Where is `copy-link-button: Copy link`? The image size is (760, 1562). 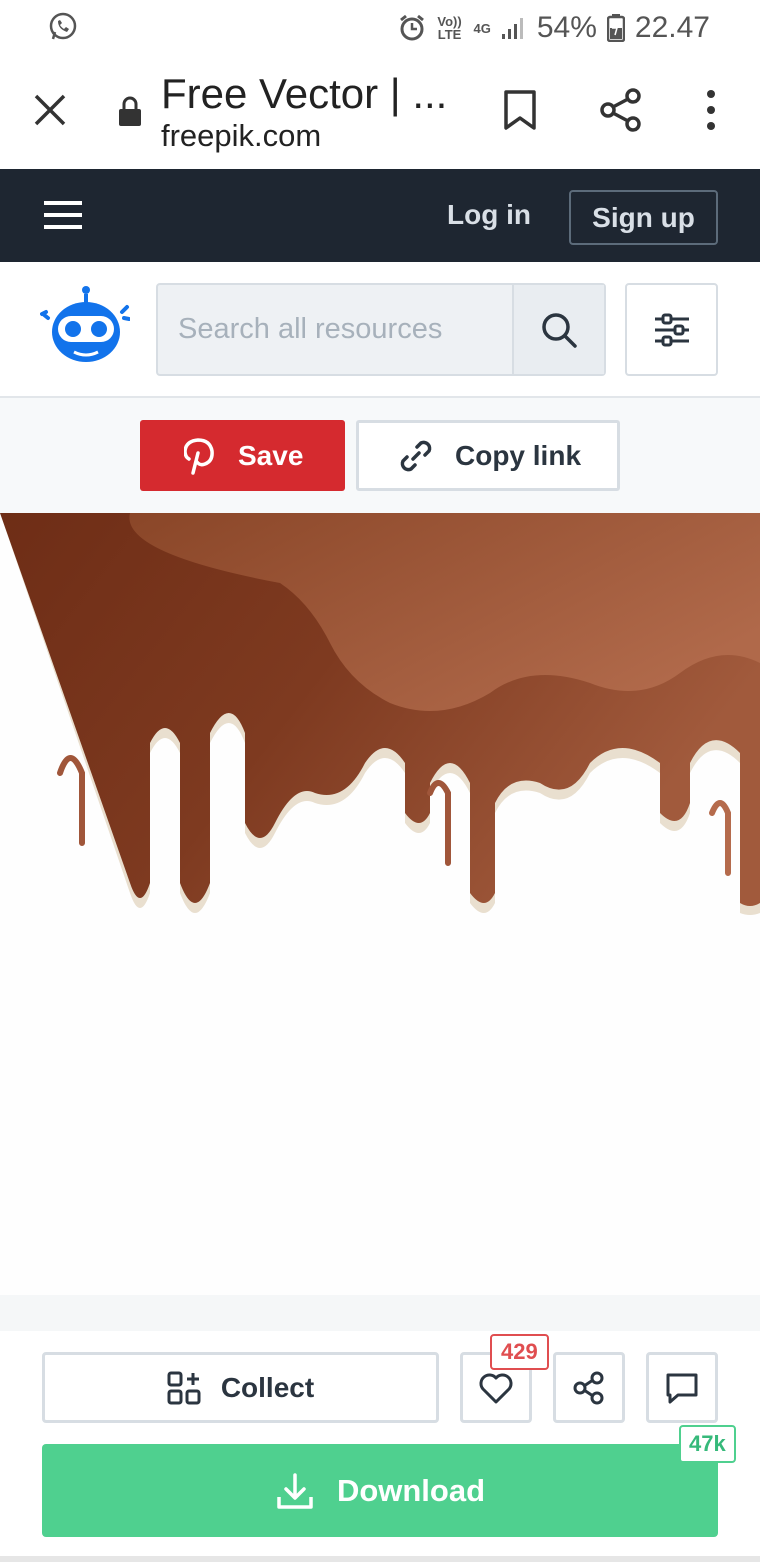
copy-link-button: Copy link is located at coordinates (488, 455).